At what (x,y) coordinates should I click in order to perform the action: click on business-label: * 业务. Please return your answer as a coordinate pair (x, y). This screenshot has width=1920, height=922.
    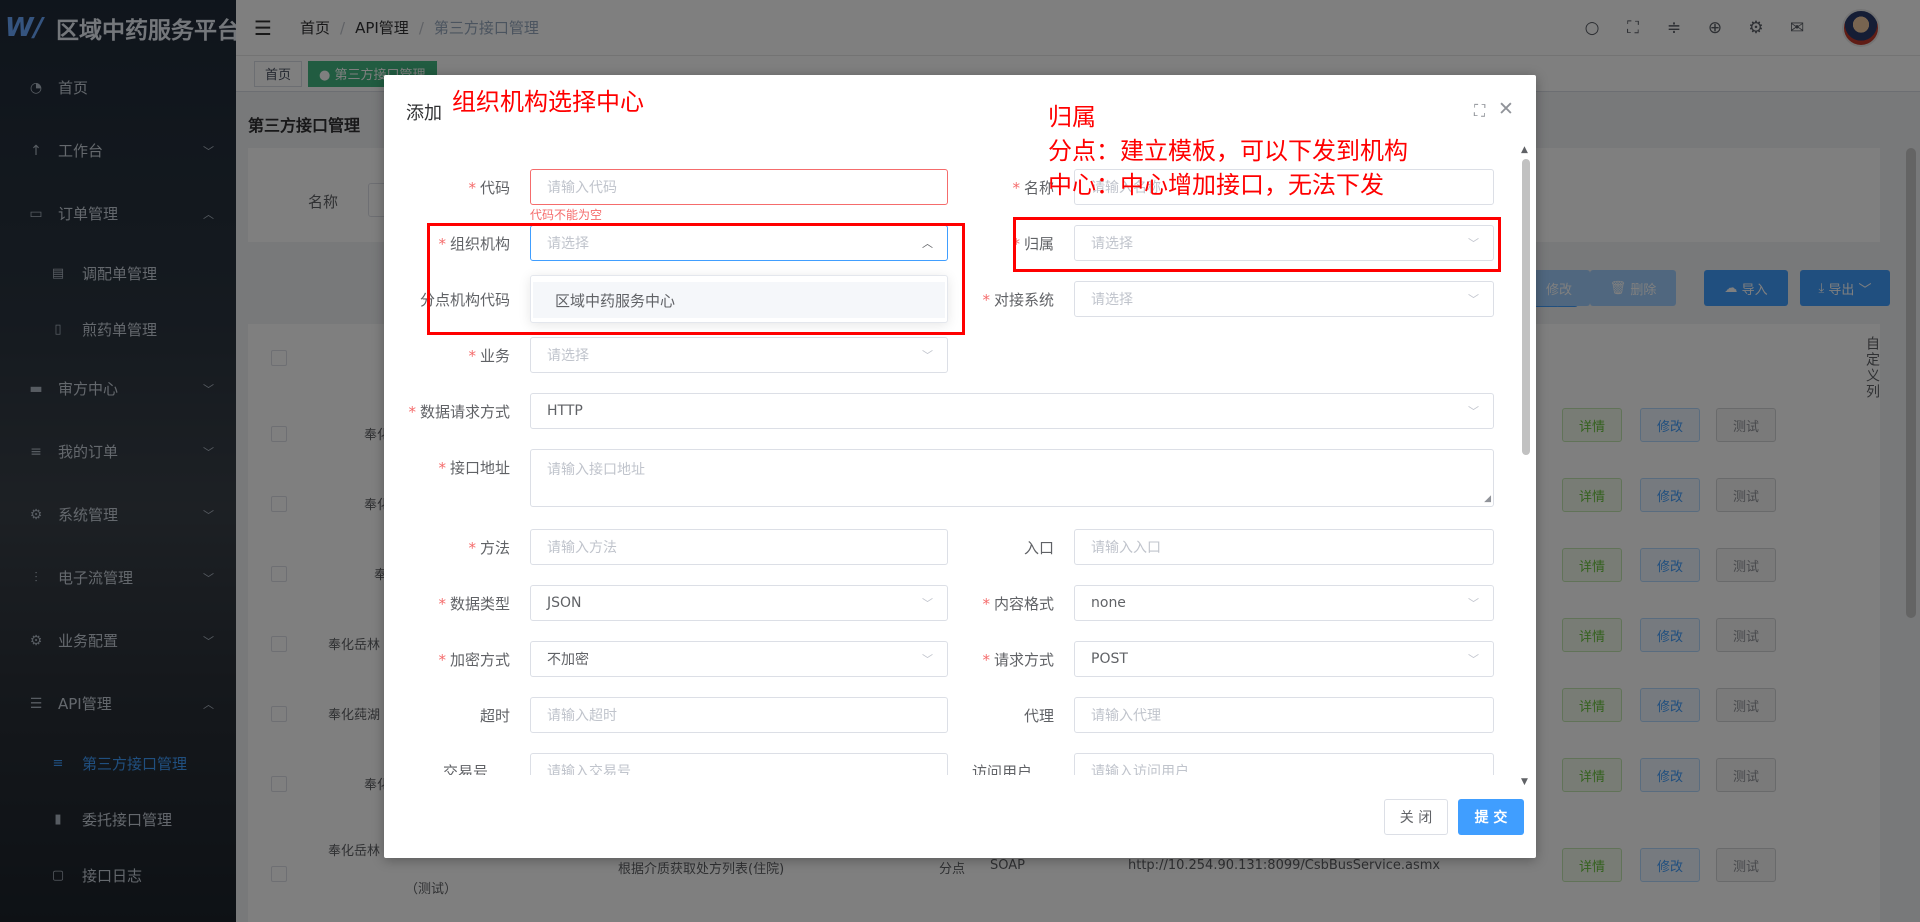
    Looking at the image, I should click on (489, 356).